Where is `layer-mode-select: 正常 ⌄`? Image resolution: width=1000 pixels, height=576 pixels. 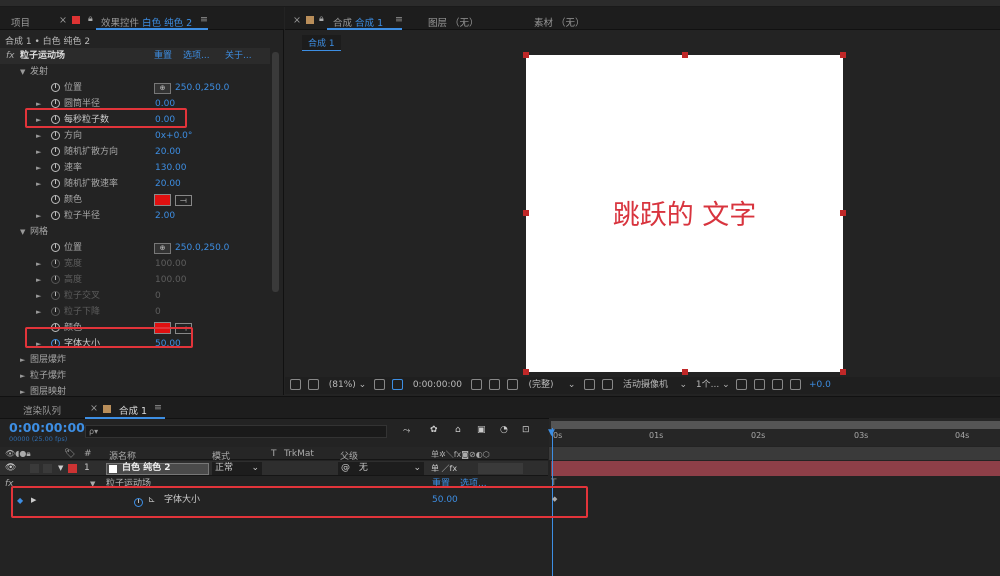
layer-mode-select: 正常 ⌄ is located at coordinates (237, 468).